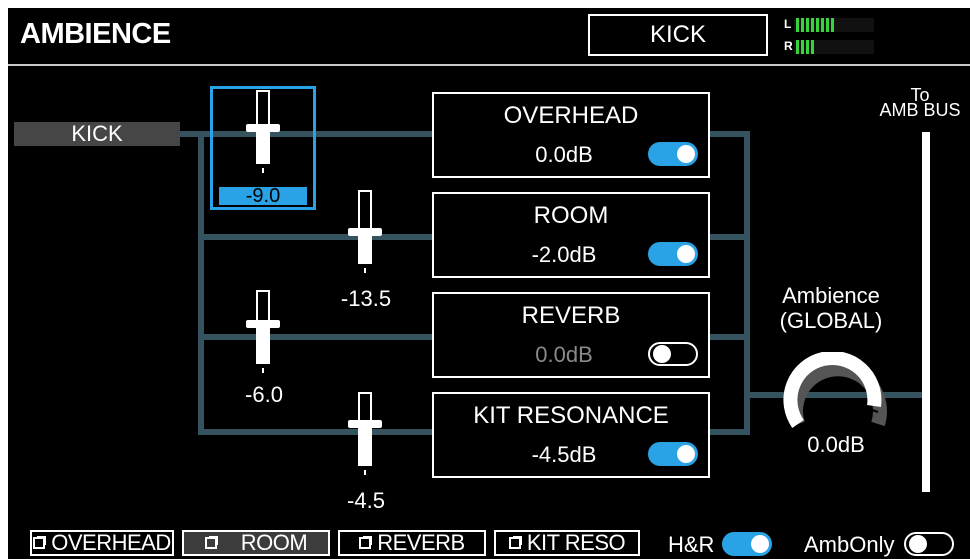  Describe the element at coordinates (831, 295) in the screenshot. I see `global-label-line1: Ambience` at that location.